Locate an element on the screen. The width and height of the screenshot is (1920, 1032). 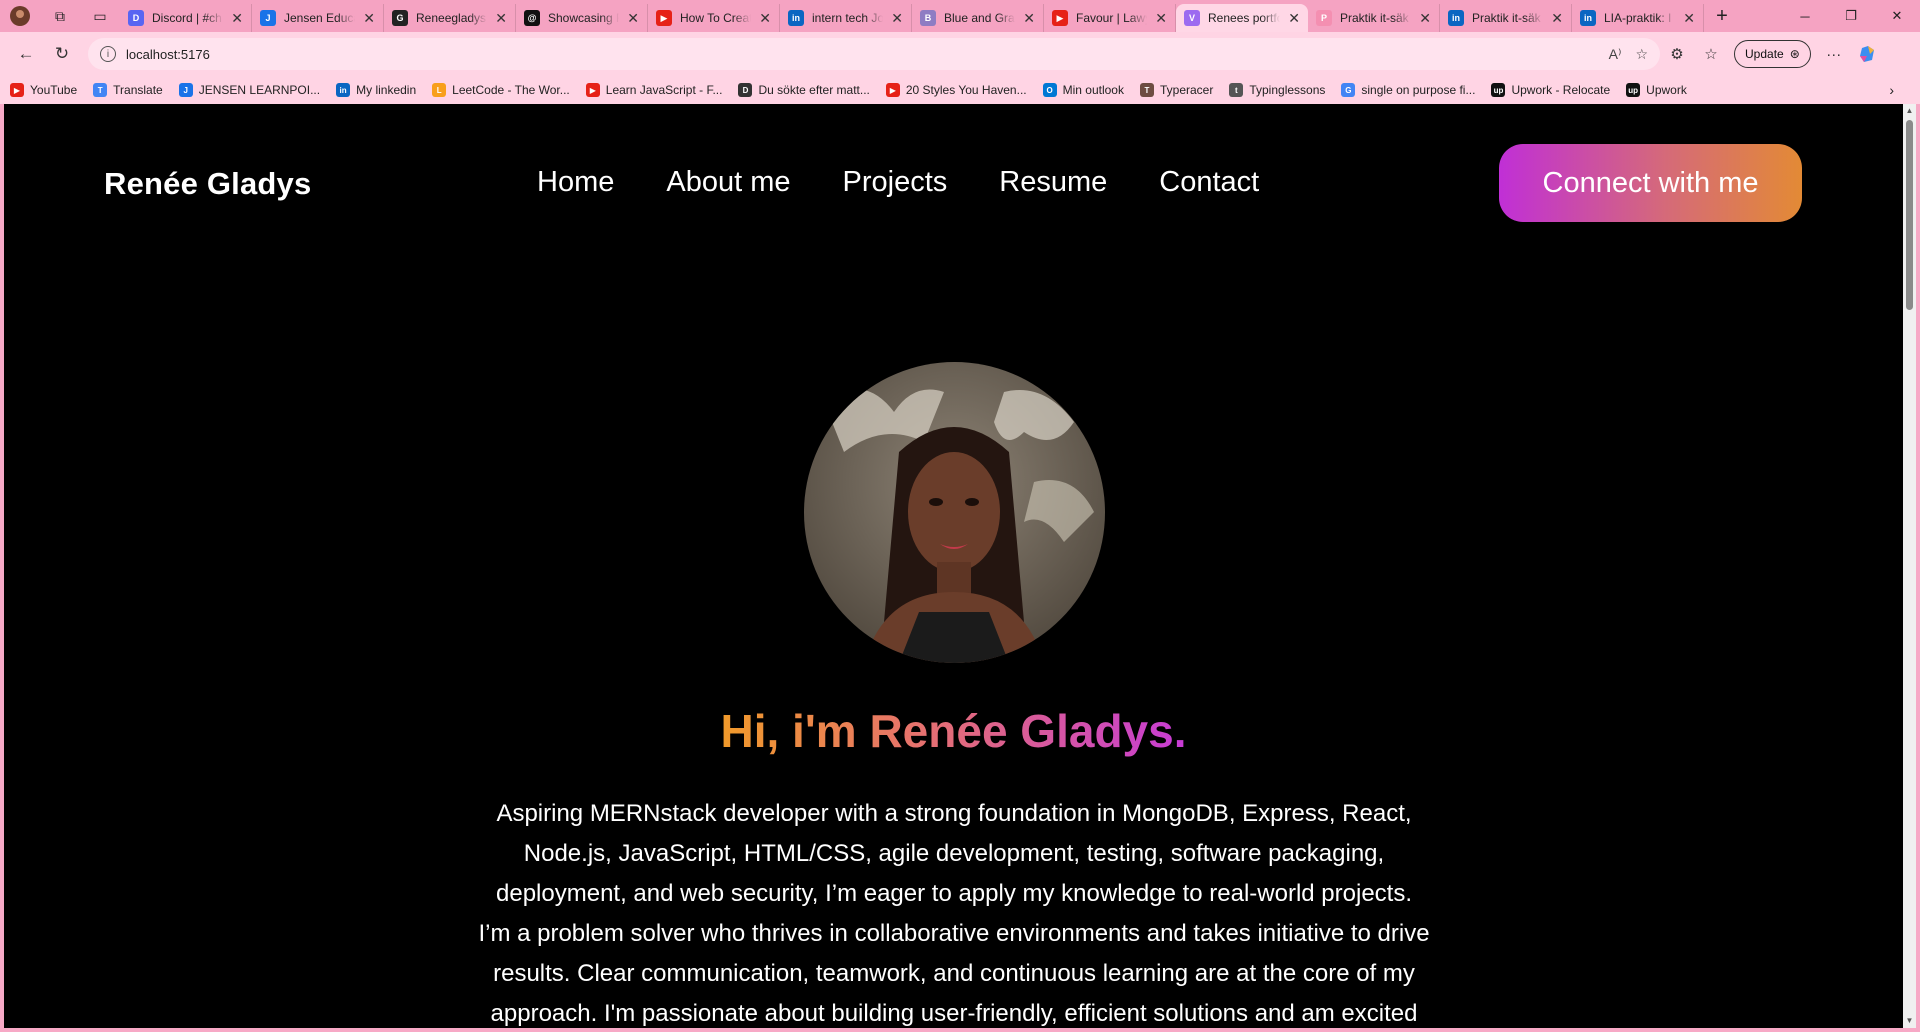
more-menu-icon: ··· is located at coordinates (1834, 54).